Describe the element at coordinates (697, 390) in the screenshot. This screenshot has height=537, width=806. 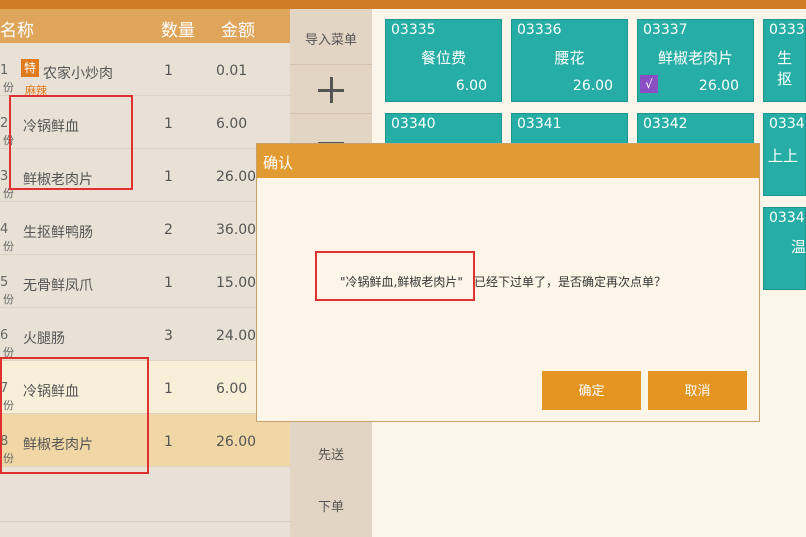
I see `cancel-button: 取消` at that location.